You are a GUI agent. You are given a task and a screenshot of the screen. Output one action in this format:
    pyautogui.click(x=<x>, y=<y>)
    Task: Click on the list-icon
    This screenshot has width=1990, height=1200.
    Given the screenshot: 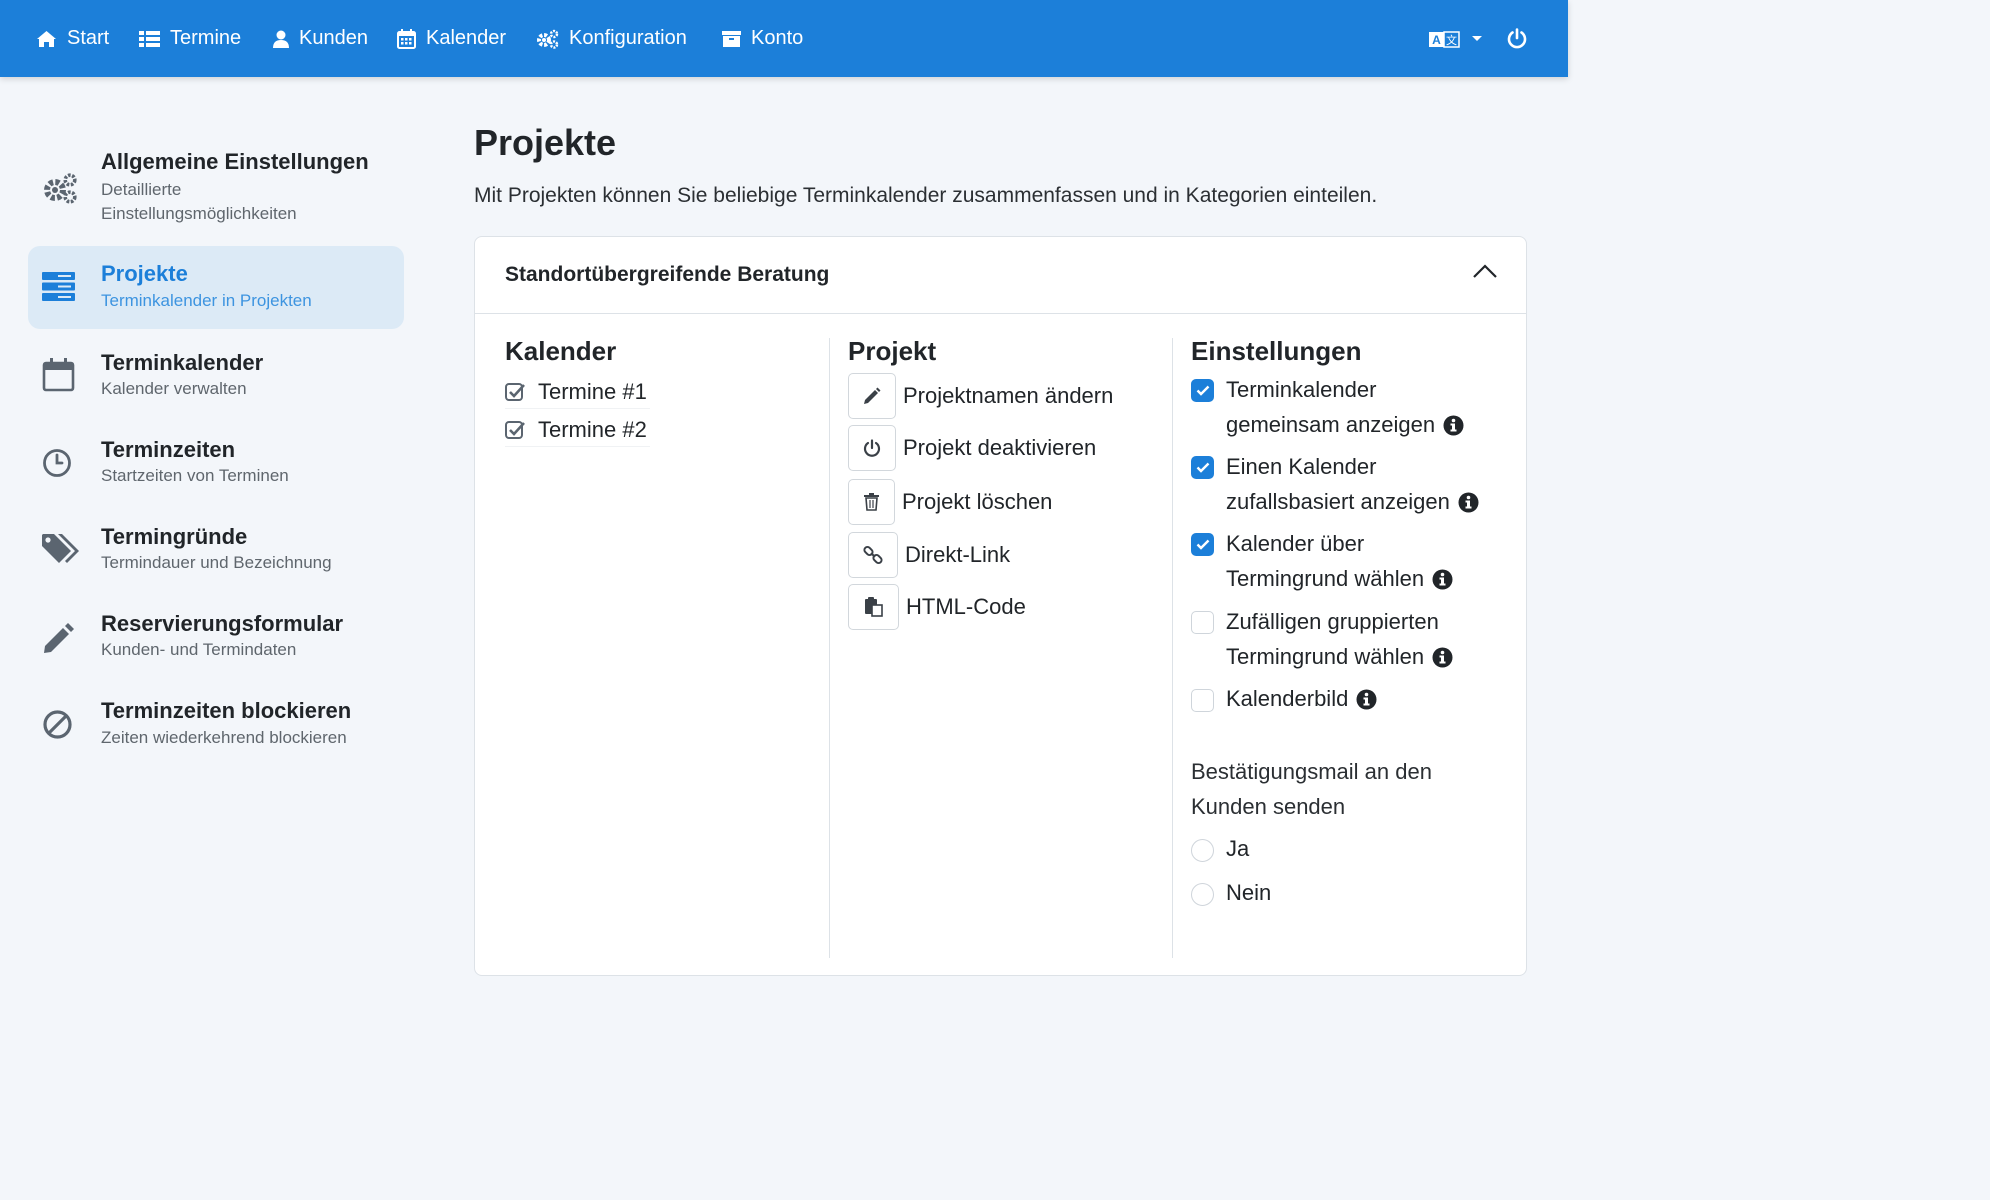 What is the action you would take?
    pyautogui.click(x=149, y=38)
    